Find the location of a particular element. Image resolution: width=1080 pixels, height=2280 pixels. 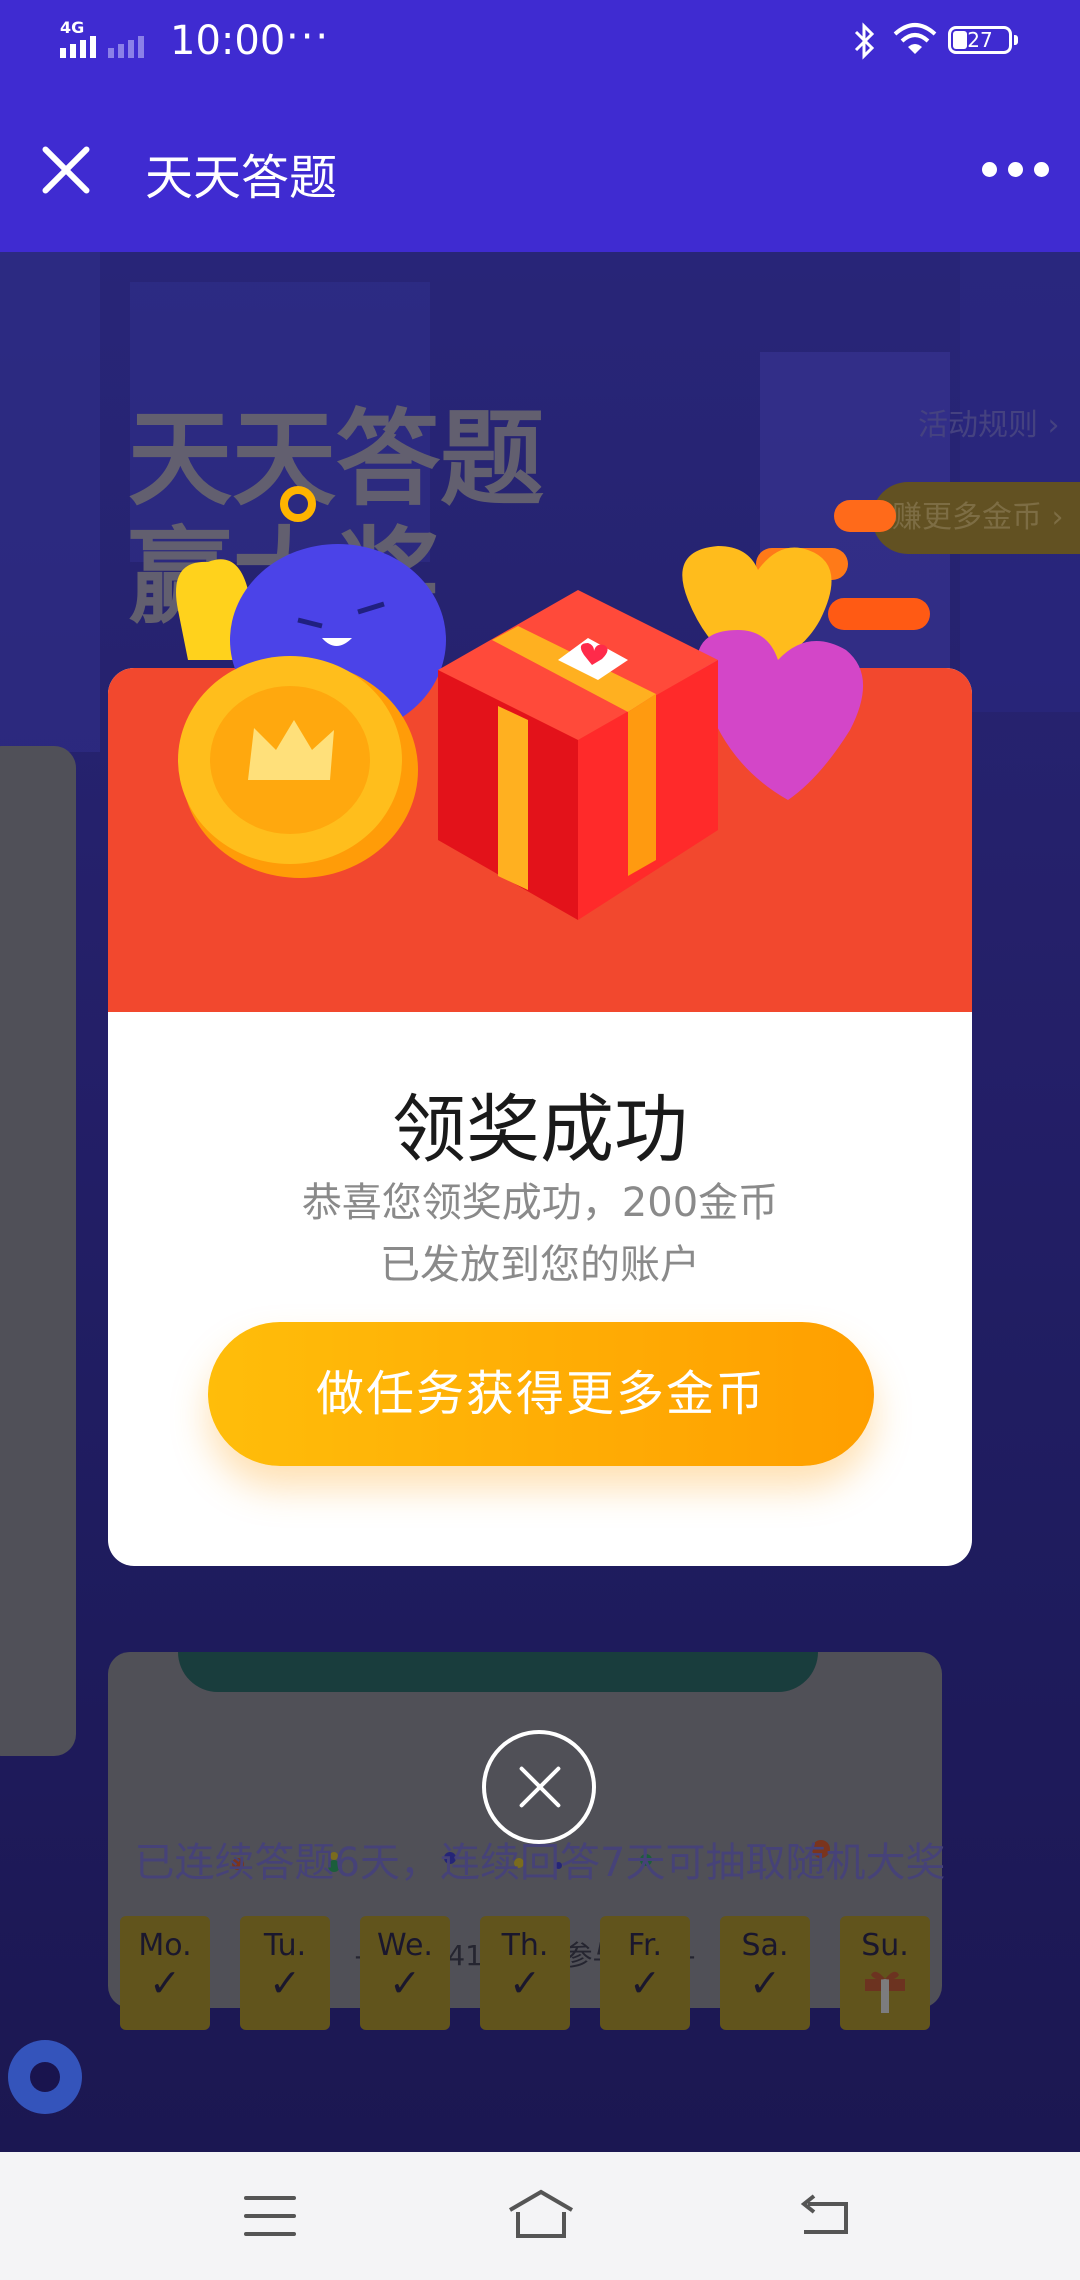

network-type: 4G is located at coordinates (72, 27).